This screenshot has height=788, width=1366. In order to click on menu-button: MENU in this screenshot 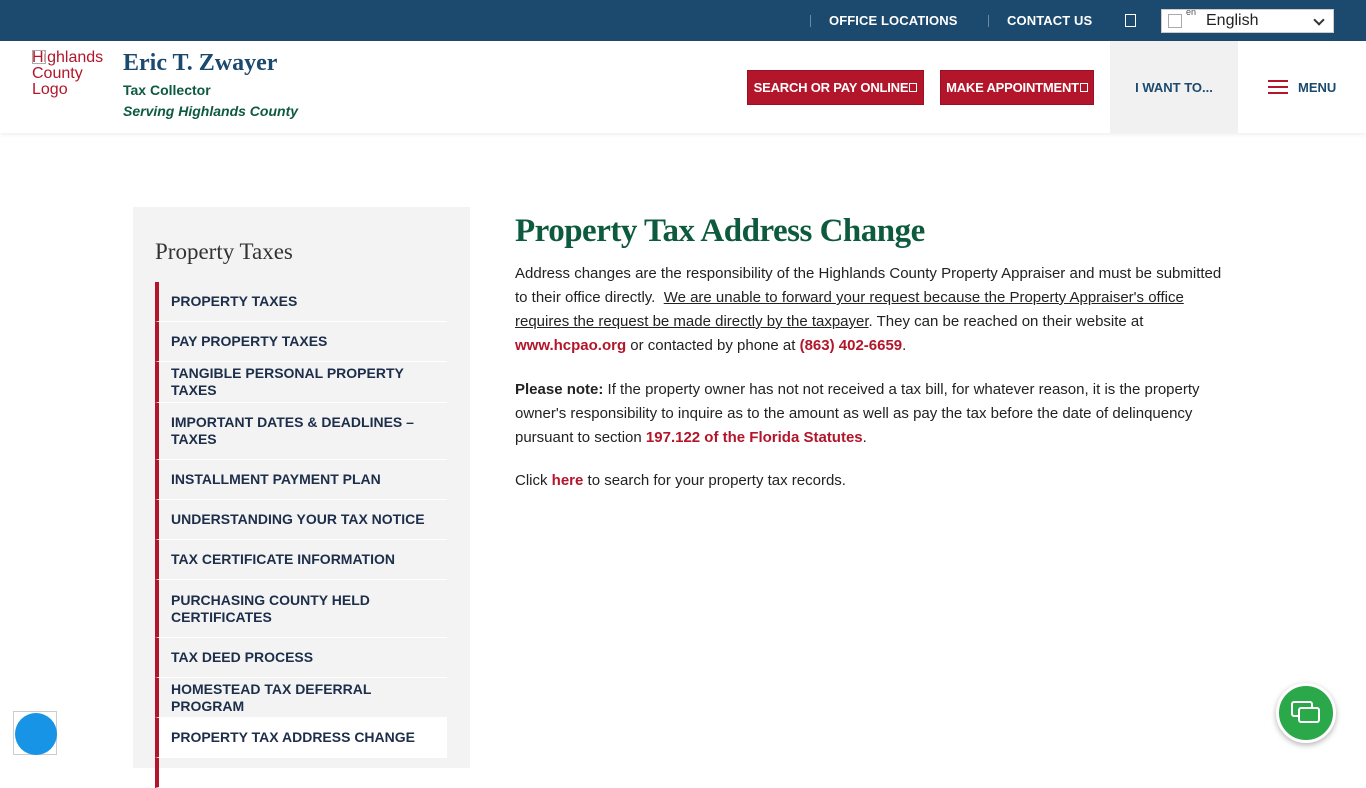, I will do `click(1302, 87)`.